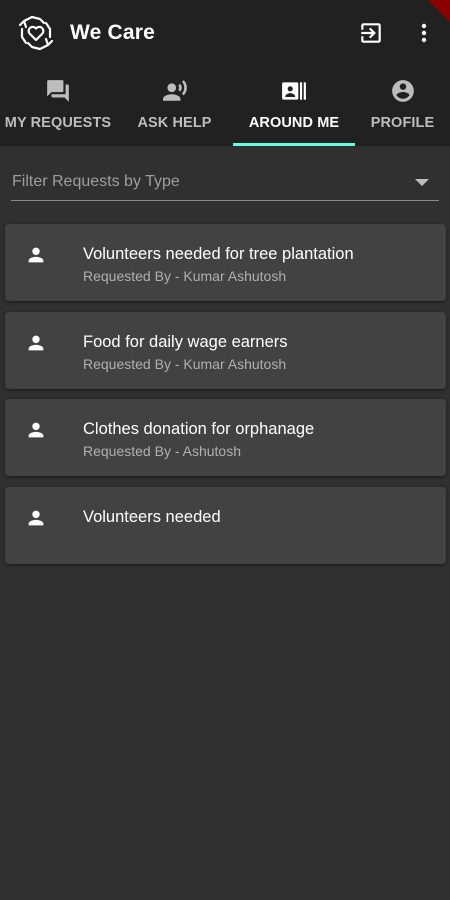 The height and width of the screenshot is (900, 450). I want to click on tab-ask-help: ASK HELP, so click(174, 107).